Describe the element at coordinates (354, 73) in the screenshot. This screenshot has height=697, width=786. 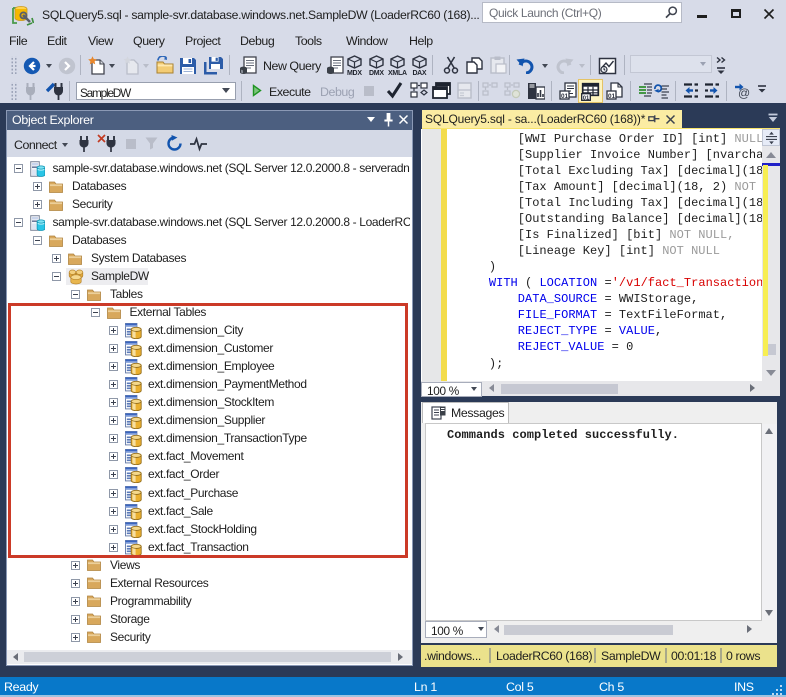
I see `svg-text: MDX` at that location.